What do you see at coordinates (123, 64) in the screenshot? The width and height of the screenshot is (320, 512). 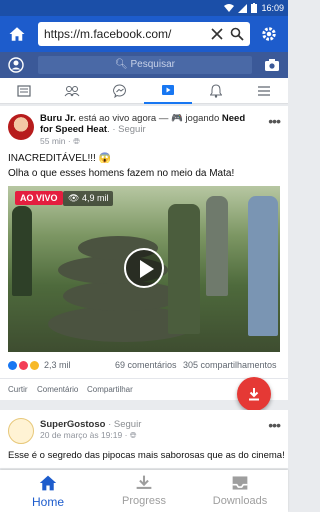 I see `search-small-icon: 🔍︎` at bounding box center [123, 64].